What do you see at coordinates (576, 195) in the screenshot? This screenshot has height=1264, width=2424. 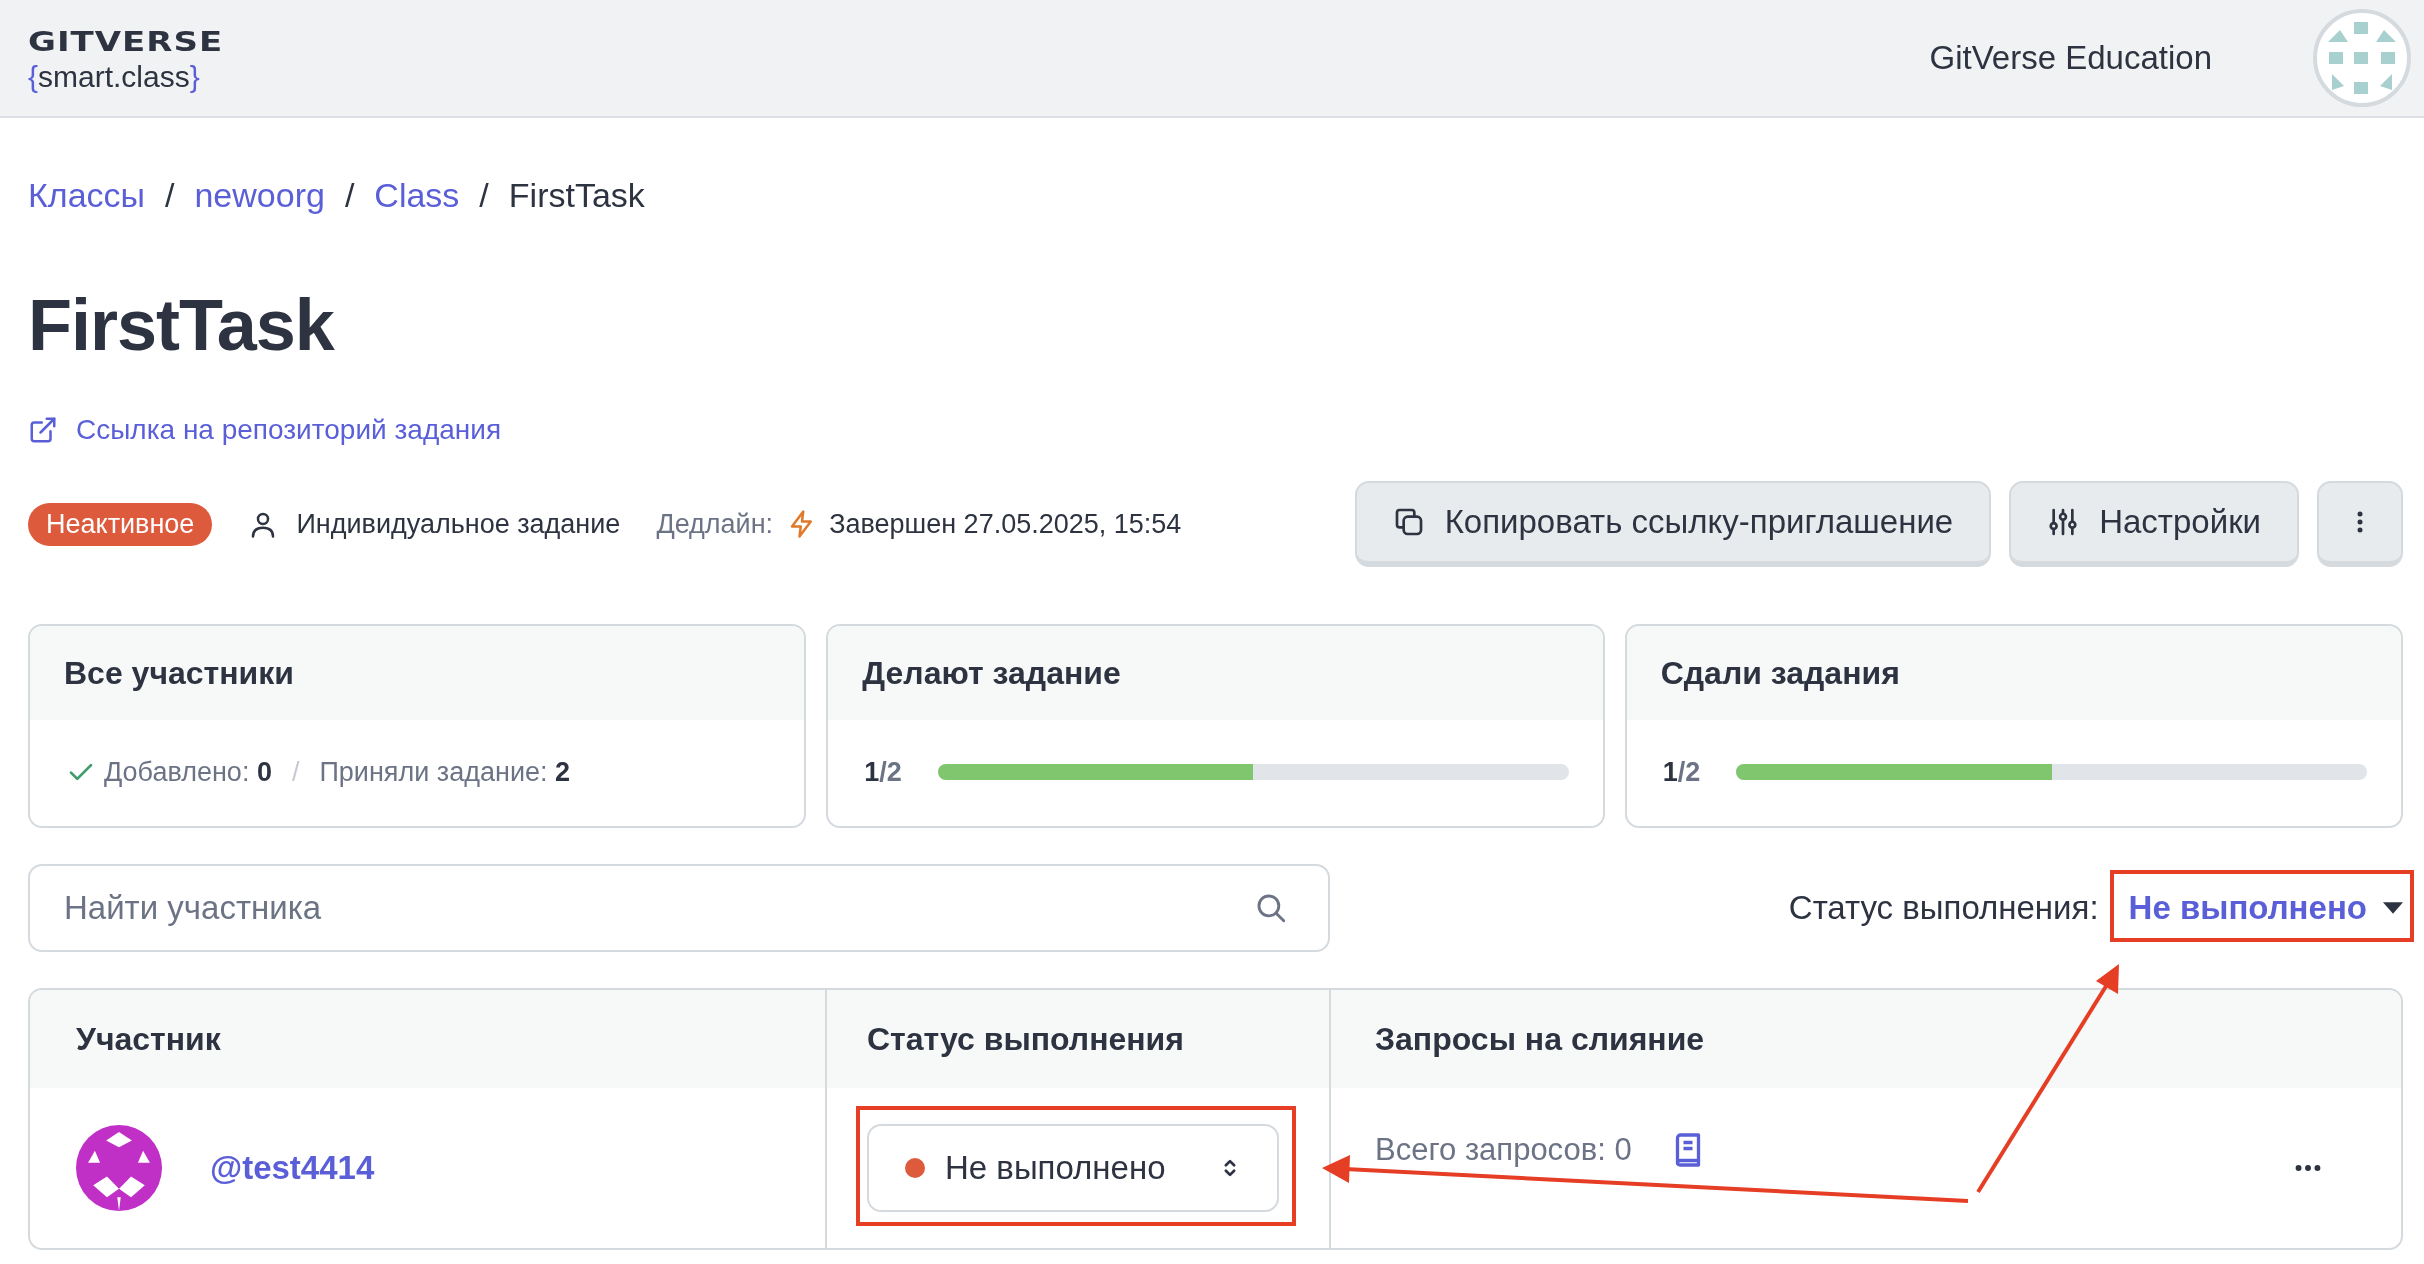 I see `breadcrumb-current: FirstTask` at bounding box center [576, 195].